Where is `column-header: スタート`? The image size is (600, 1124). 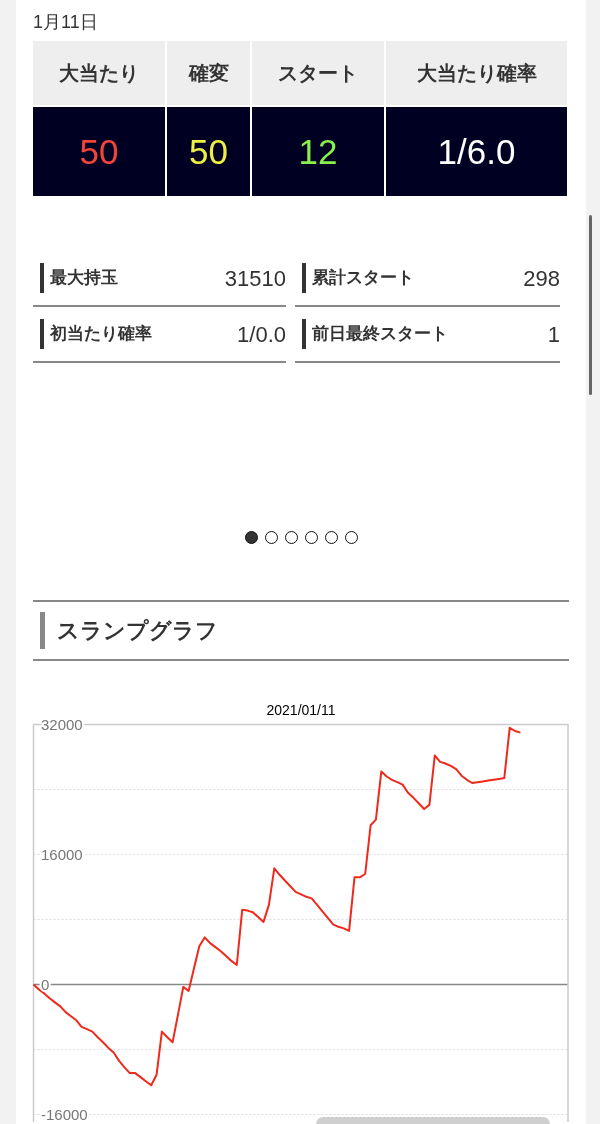 column-header: スタート is located at coordinates (318, 73).